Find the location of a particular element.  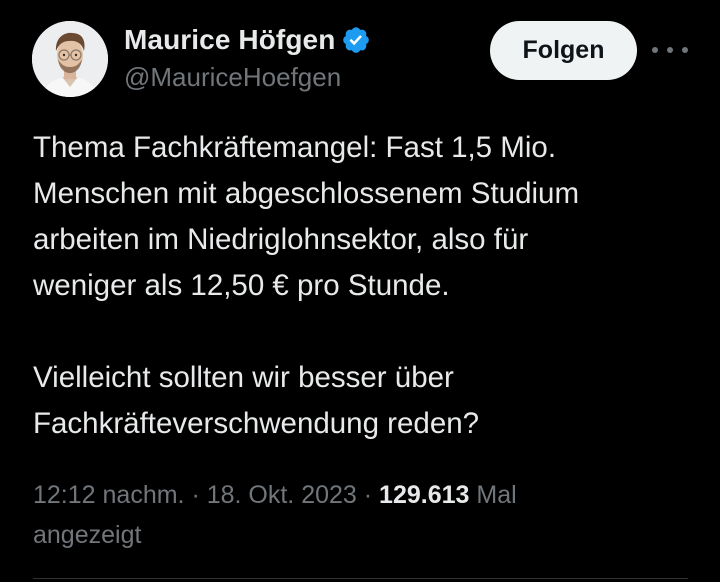

views-count: 129.613 is located at coordinates (424, 495).